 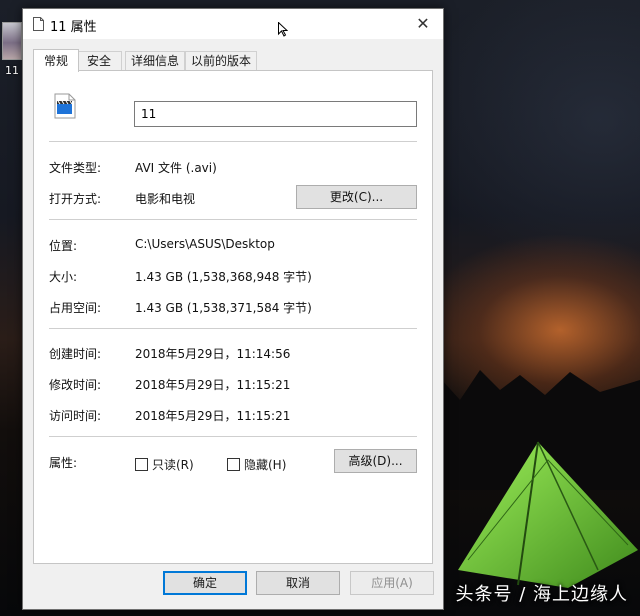 I want to click on file-type-value: AVI 文件 (.avi), so click(x=176, y=168).